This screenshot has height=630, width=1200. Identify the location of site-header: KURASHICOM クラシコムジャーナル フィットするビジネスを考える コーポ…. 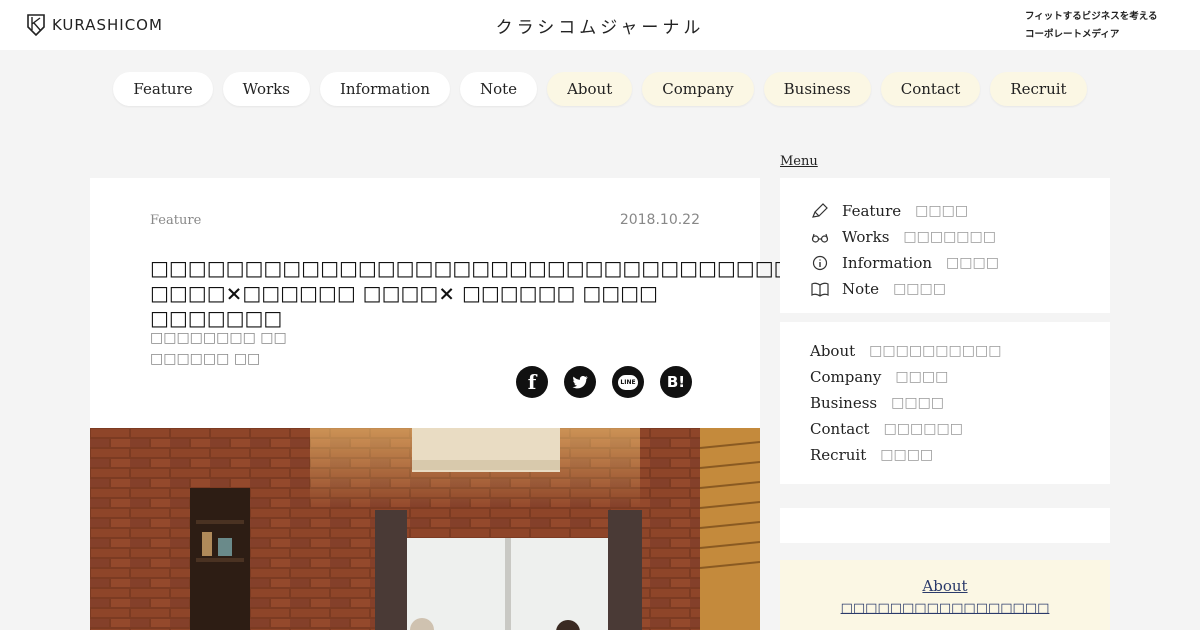
(600, 25).